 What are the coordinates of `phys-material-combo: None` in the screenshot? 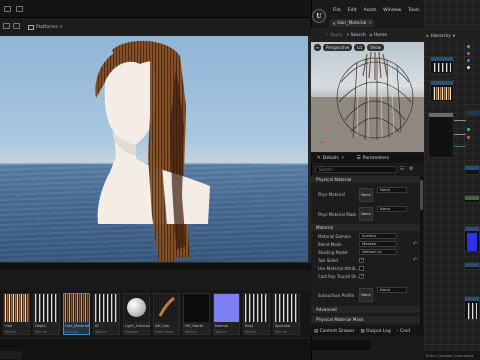 It's located at (392, 190).